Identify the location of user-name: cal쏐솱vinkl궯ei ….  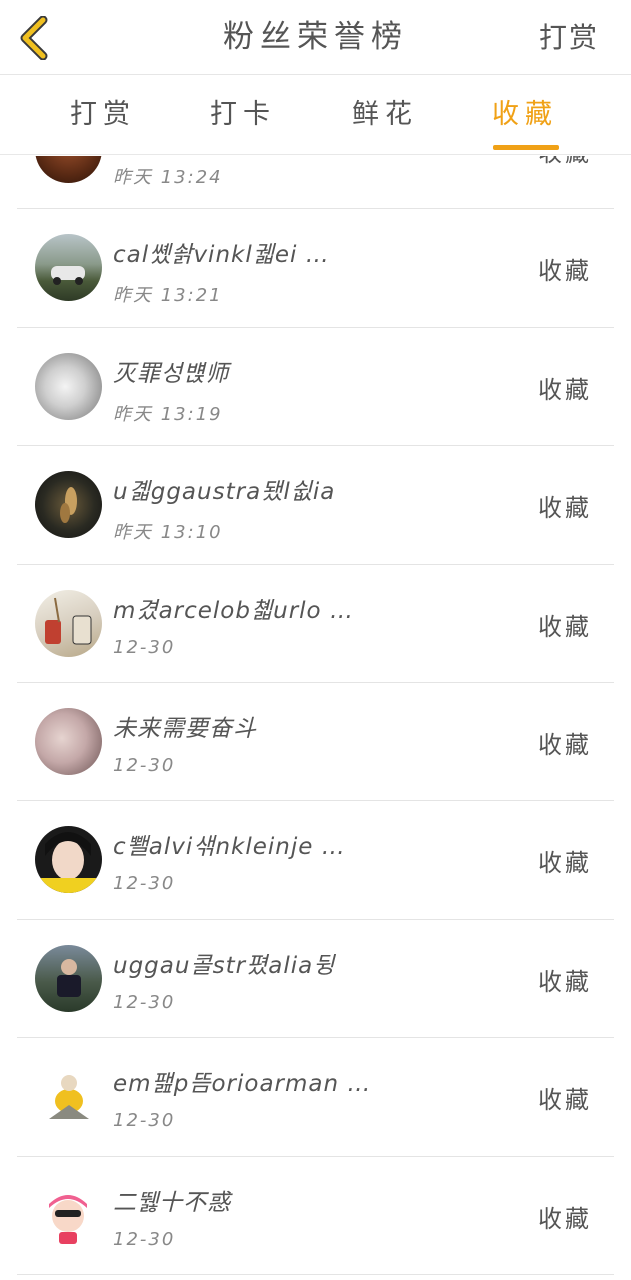
(221, 255).